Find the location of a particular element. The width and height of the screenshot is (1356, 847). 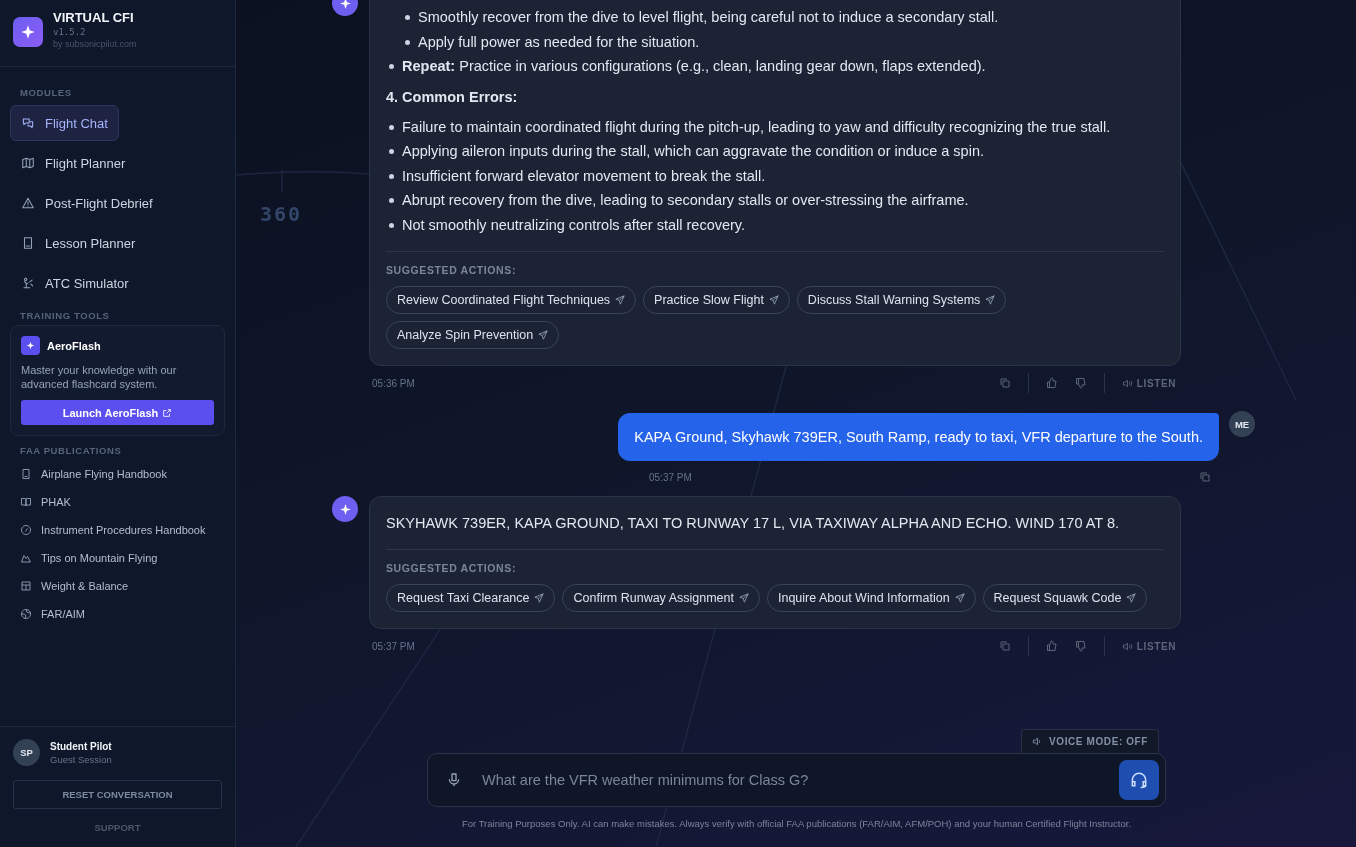

list-item: Not smoothly neutralizing controls after stall recovery. is located at coordinates (775, 224).